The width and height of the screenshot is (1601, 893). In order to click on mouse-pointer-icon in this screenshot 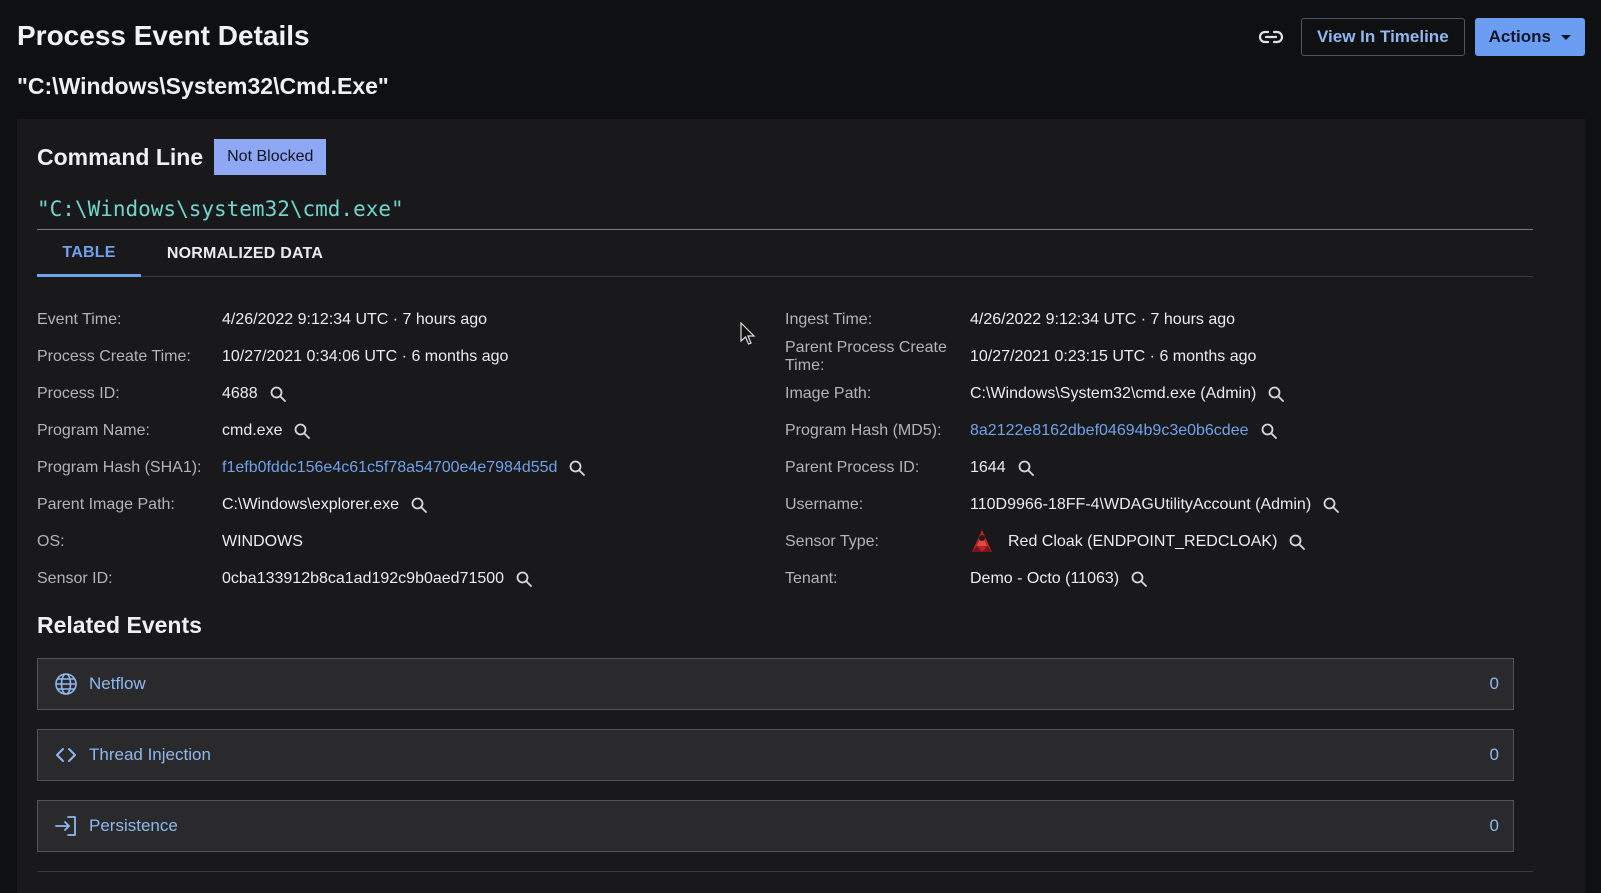, I will do `click(748, 333)`.